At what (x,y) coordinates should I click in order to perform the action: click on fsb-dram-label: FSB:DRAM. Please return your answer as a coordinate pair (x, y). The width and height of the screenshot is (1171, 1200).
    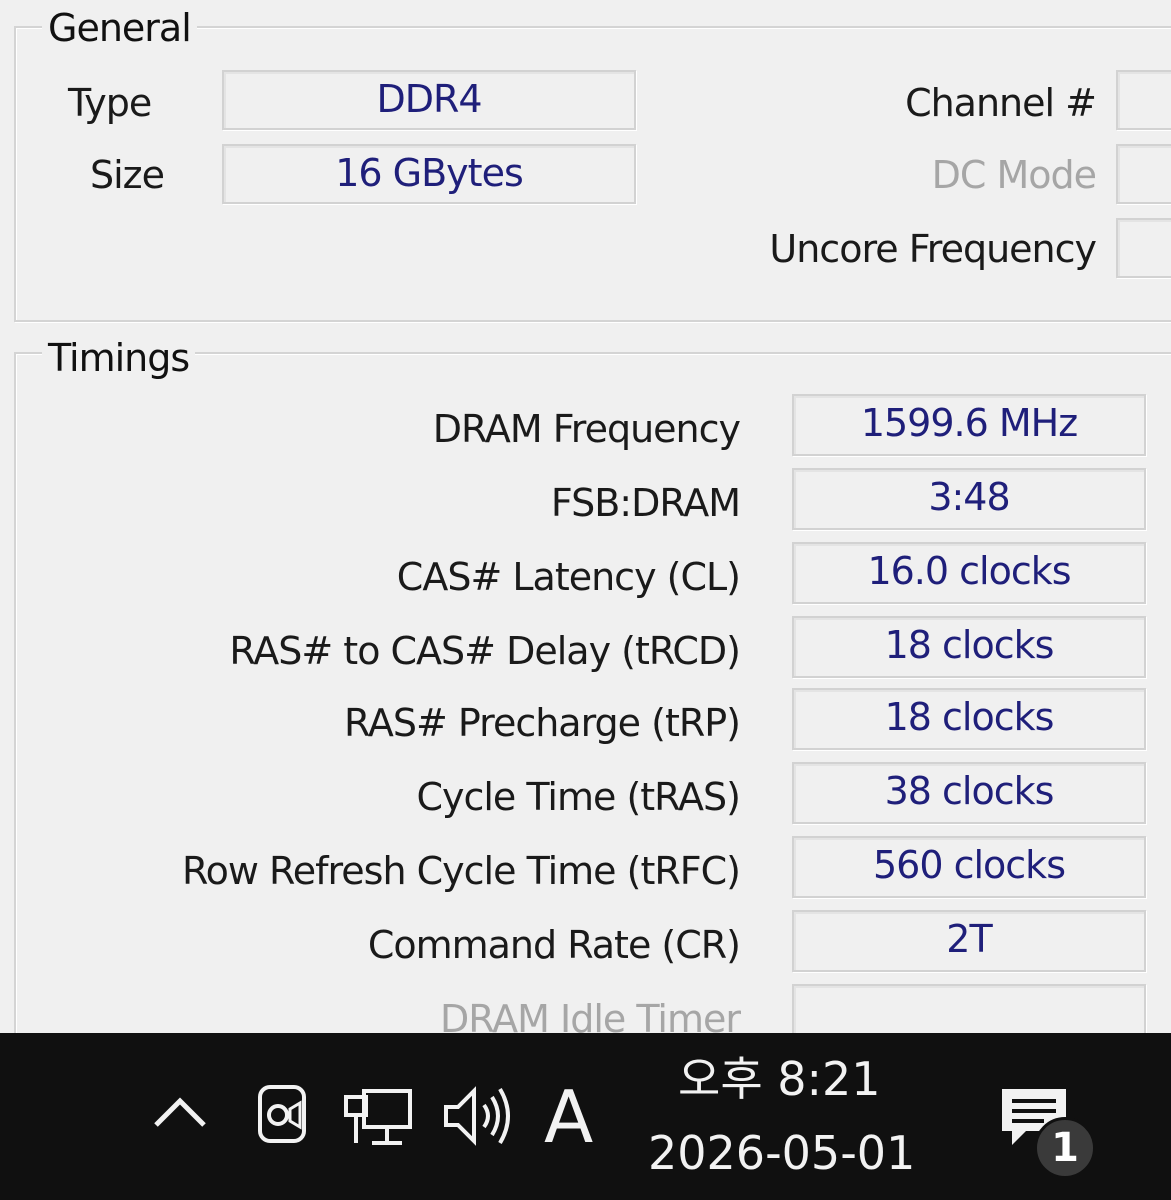
    Looking at the image, I should click on (645, 503).